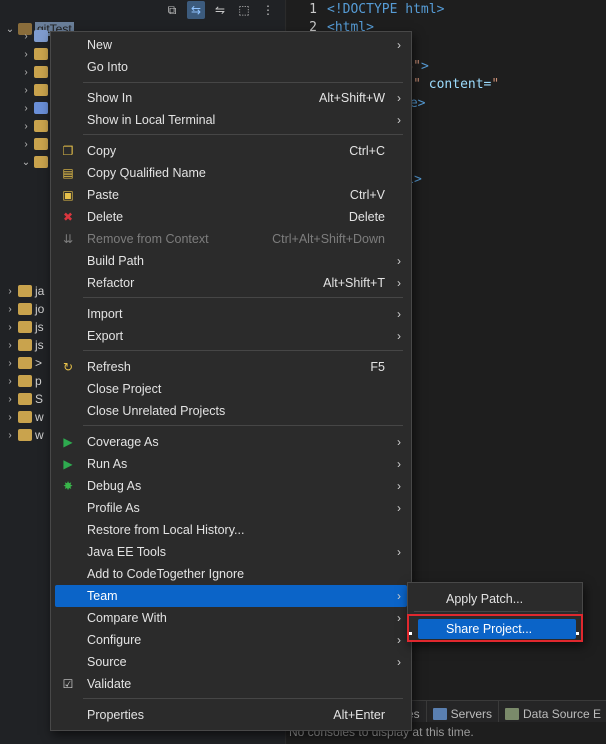  What do you see at coordinates (231, 684) in the screenshot?
I see `menu-item-validate: ☑ Validate` at bounding box center [231, 684].